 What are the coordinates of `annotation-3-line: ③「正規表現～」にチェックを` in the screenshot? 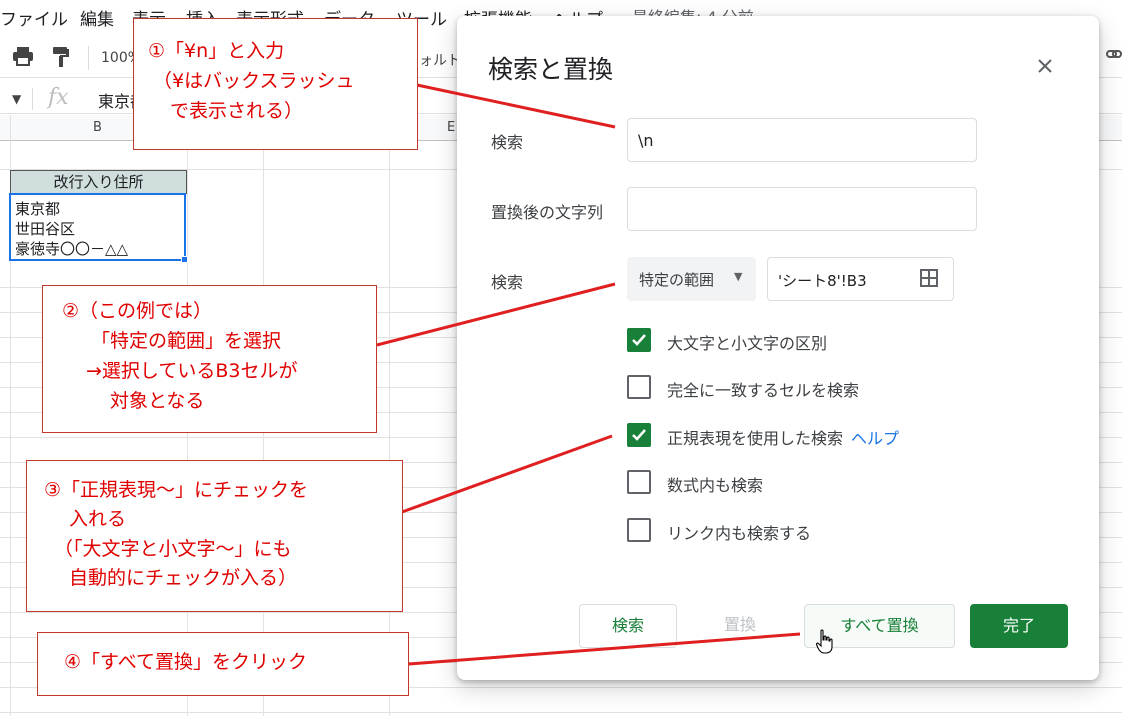 It's located at (176, 490).